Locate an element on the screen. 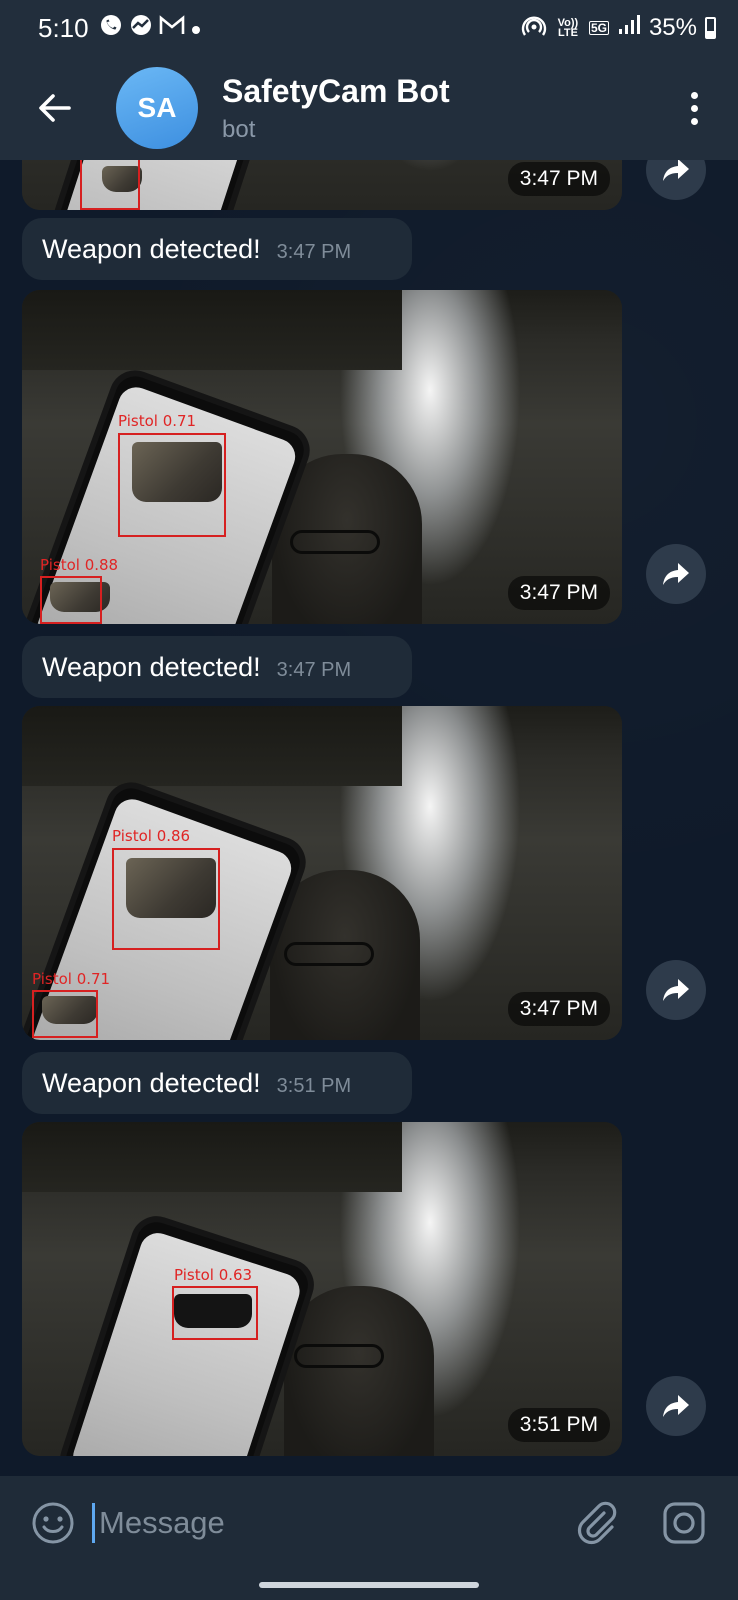 This screenshot has height=1600, width=738. gesture-navigation-bar is located at coordinates (369, 1585).